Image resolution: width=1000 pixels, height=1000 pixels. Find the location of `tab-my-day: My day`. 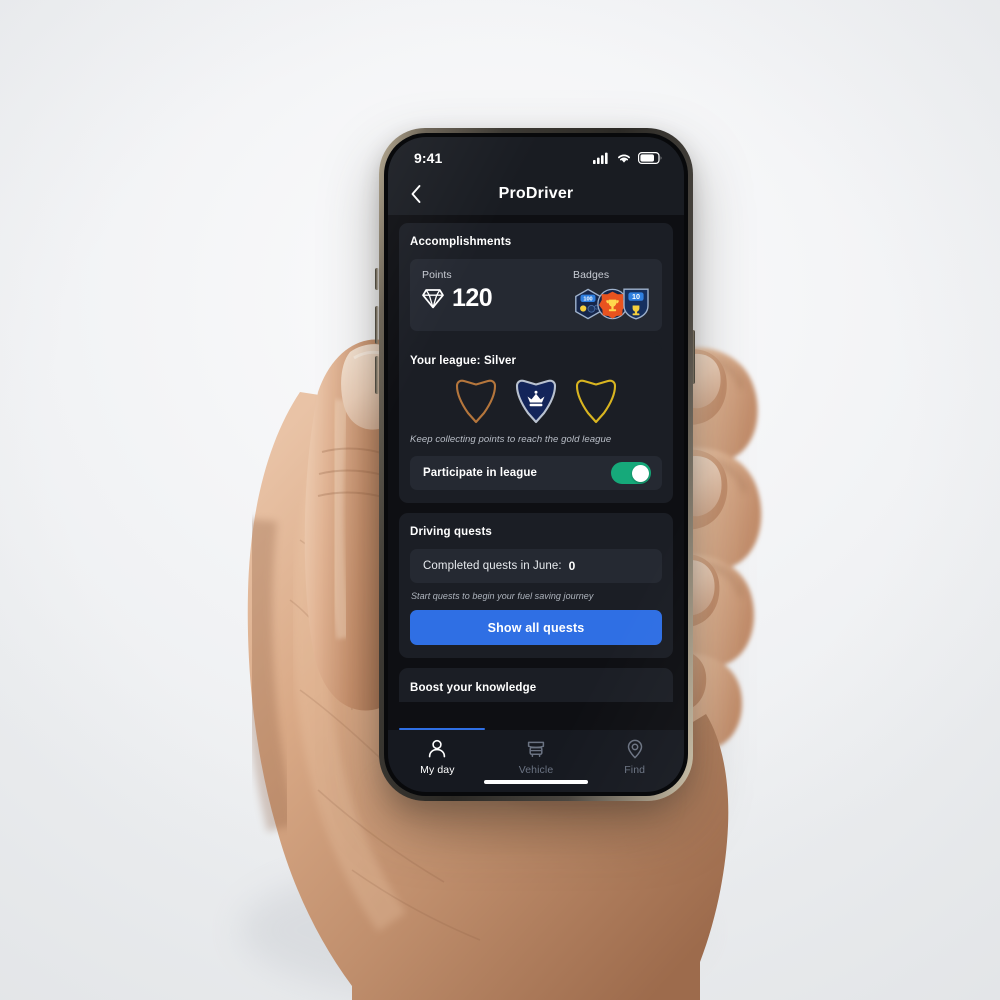

tab-my-day: My day is located at coordinates (437, 757).